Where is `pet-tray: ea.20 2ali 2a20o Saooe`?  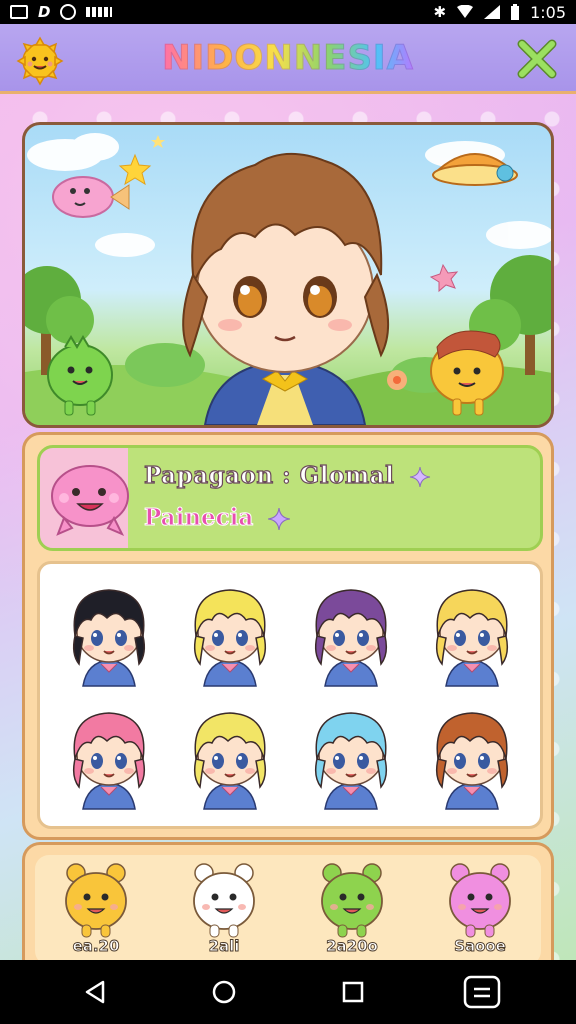
pet-tray: ea.20 2ali 2a20o Saooe is located at coordinates (288, 901).